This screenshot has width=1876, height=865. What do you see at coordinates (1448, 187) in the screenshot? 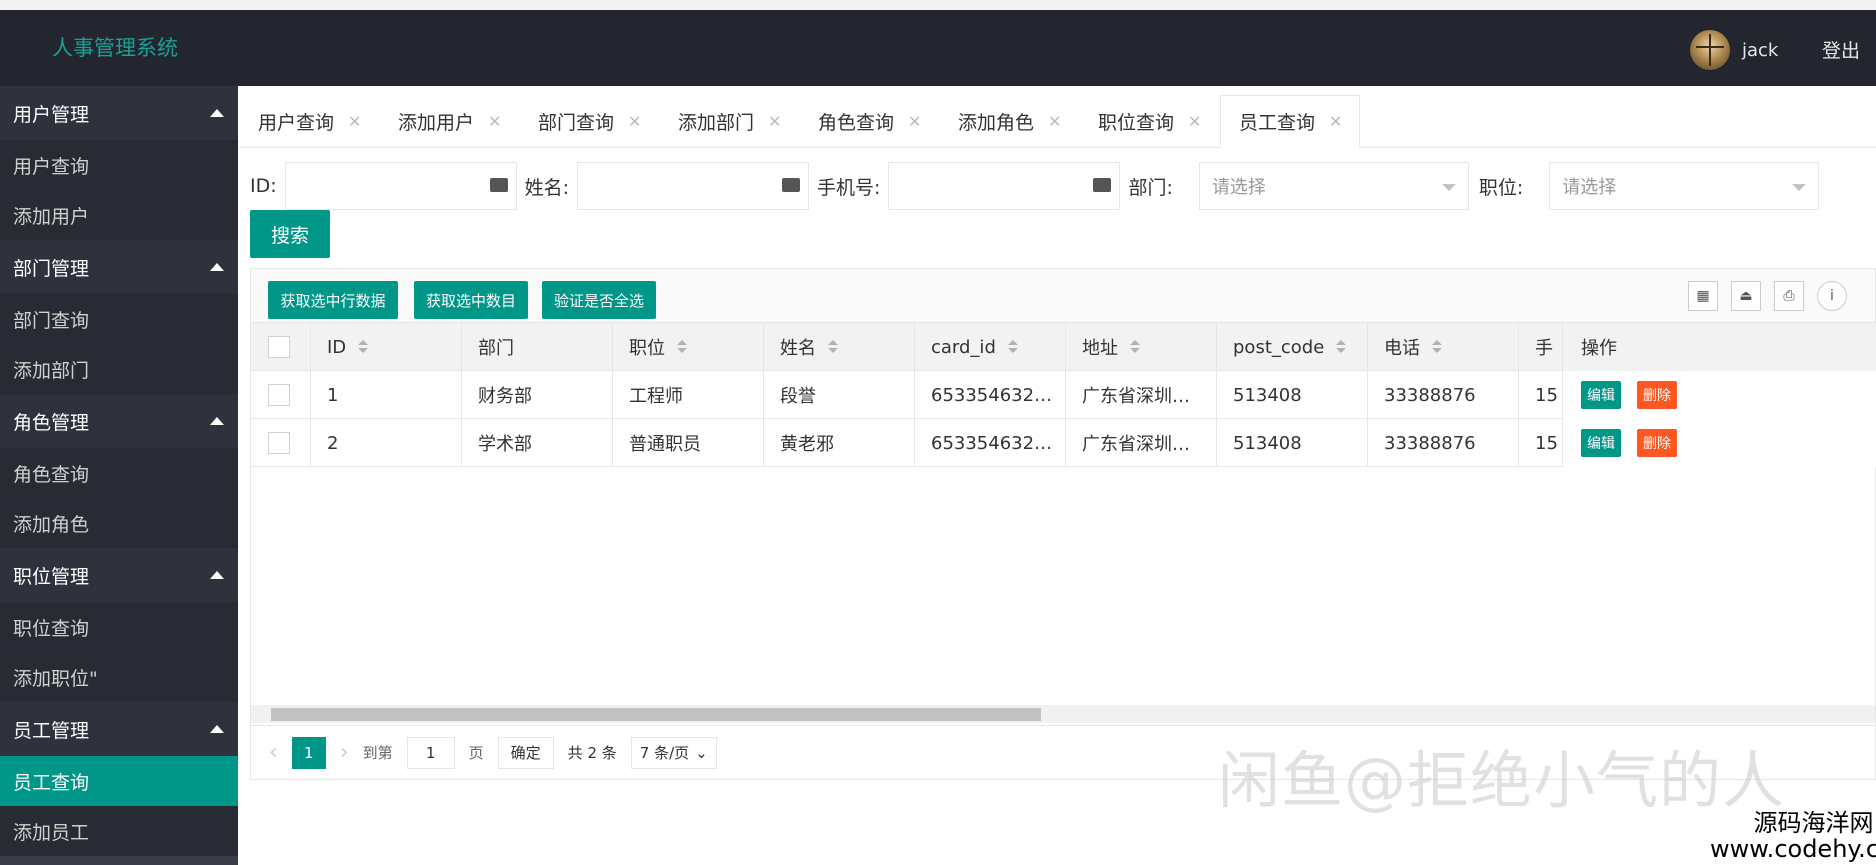
I see `chevron-down-icon` at bounding box center [1448, 187].